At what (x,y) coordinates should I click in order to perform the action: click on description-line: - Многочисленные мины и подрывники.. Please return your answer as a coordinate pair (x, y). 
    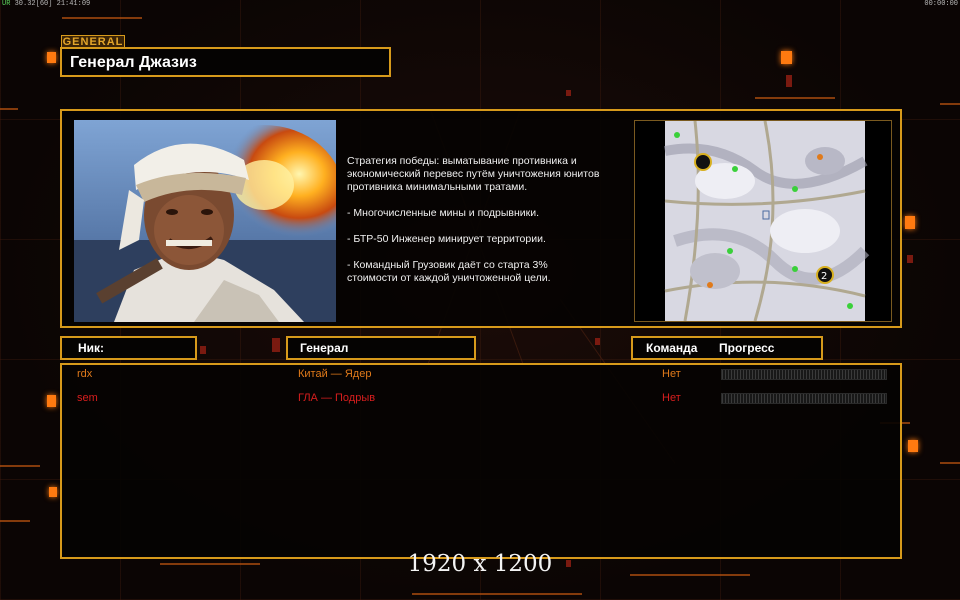
    Looking at the image, I should click on (443, 213).